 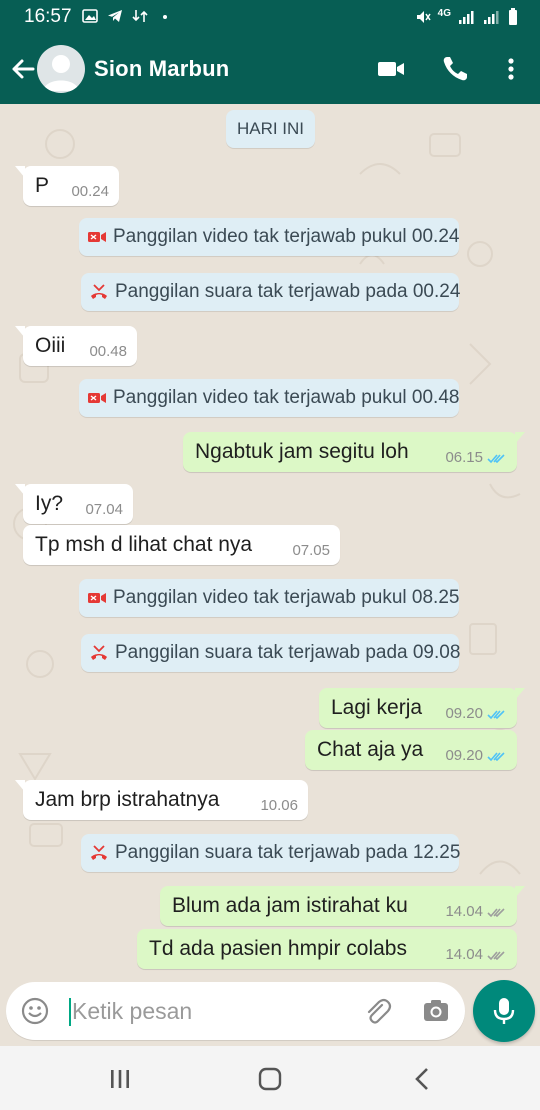 I want to click on network-type-label: 4G, so click(x=444, y=13).